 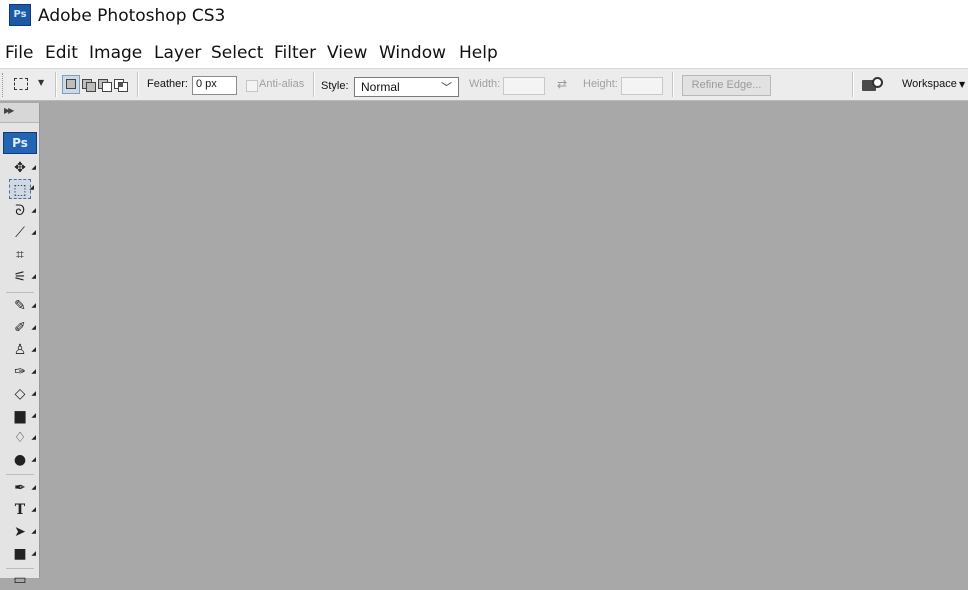 What do you see at coordinates (22, 510) in the screenshot?
I see `type-tool-icon: T ◢` at bounding box center [22, 510].